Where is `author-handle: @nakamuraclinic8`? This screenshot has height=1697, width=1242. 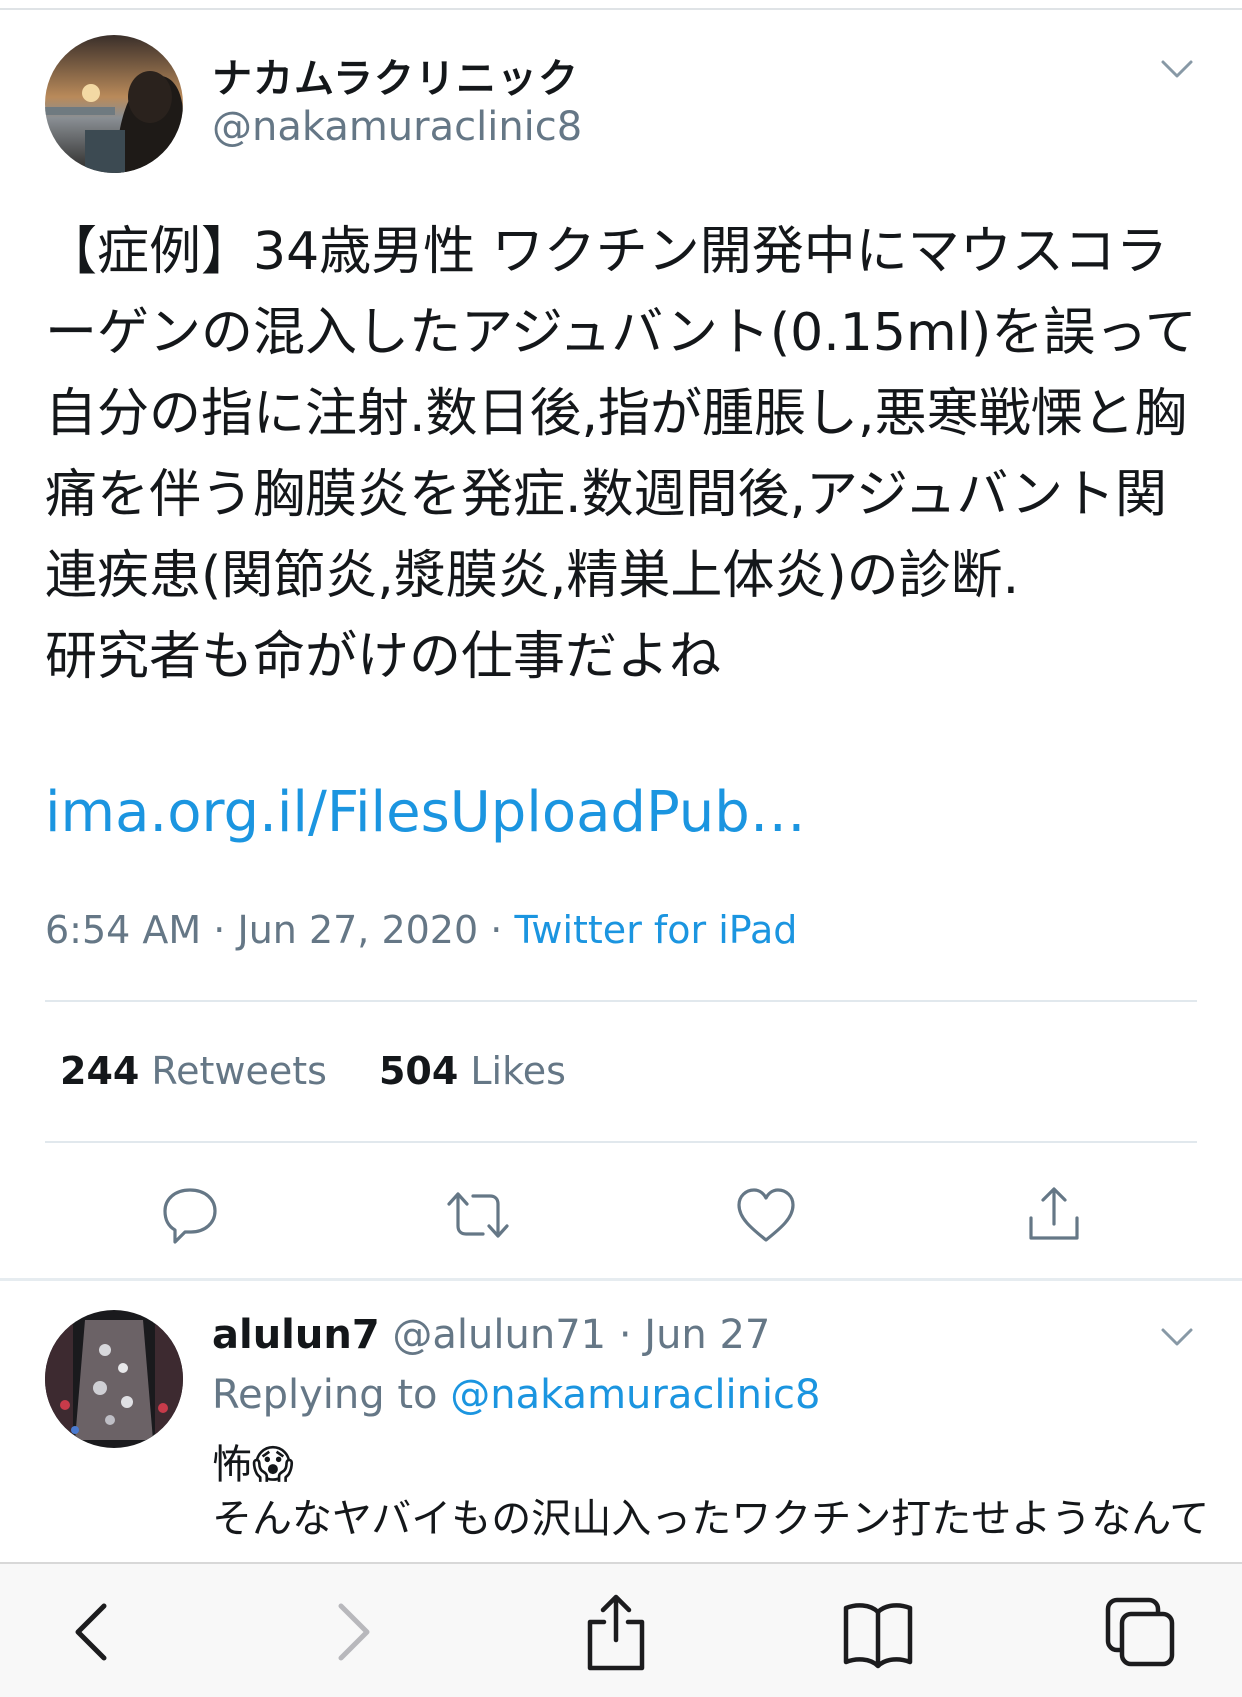 author-handle: @nakamuraclinic8 is located at coordinates (397, 127).